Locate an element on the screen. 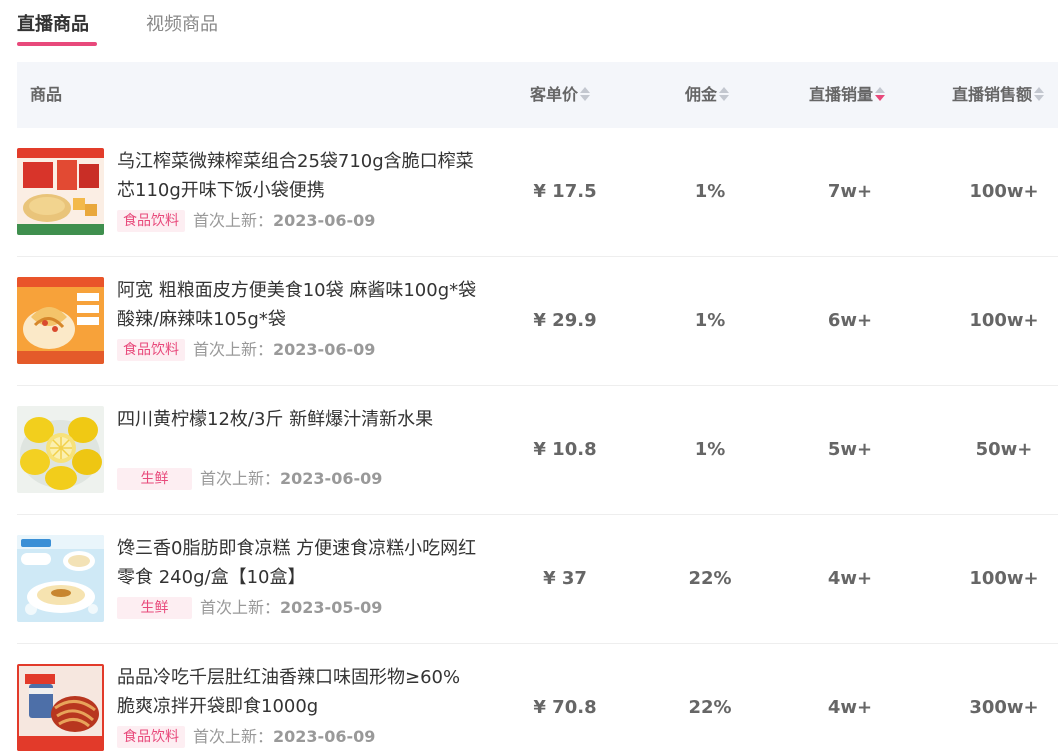 This screenshot has height=755, width=1058. first-listed-date: 2023-05-09 is located at coordinates (331, 607).